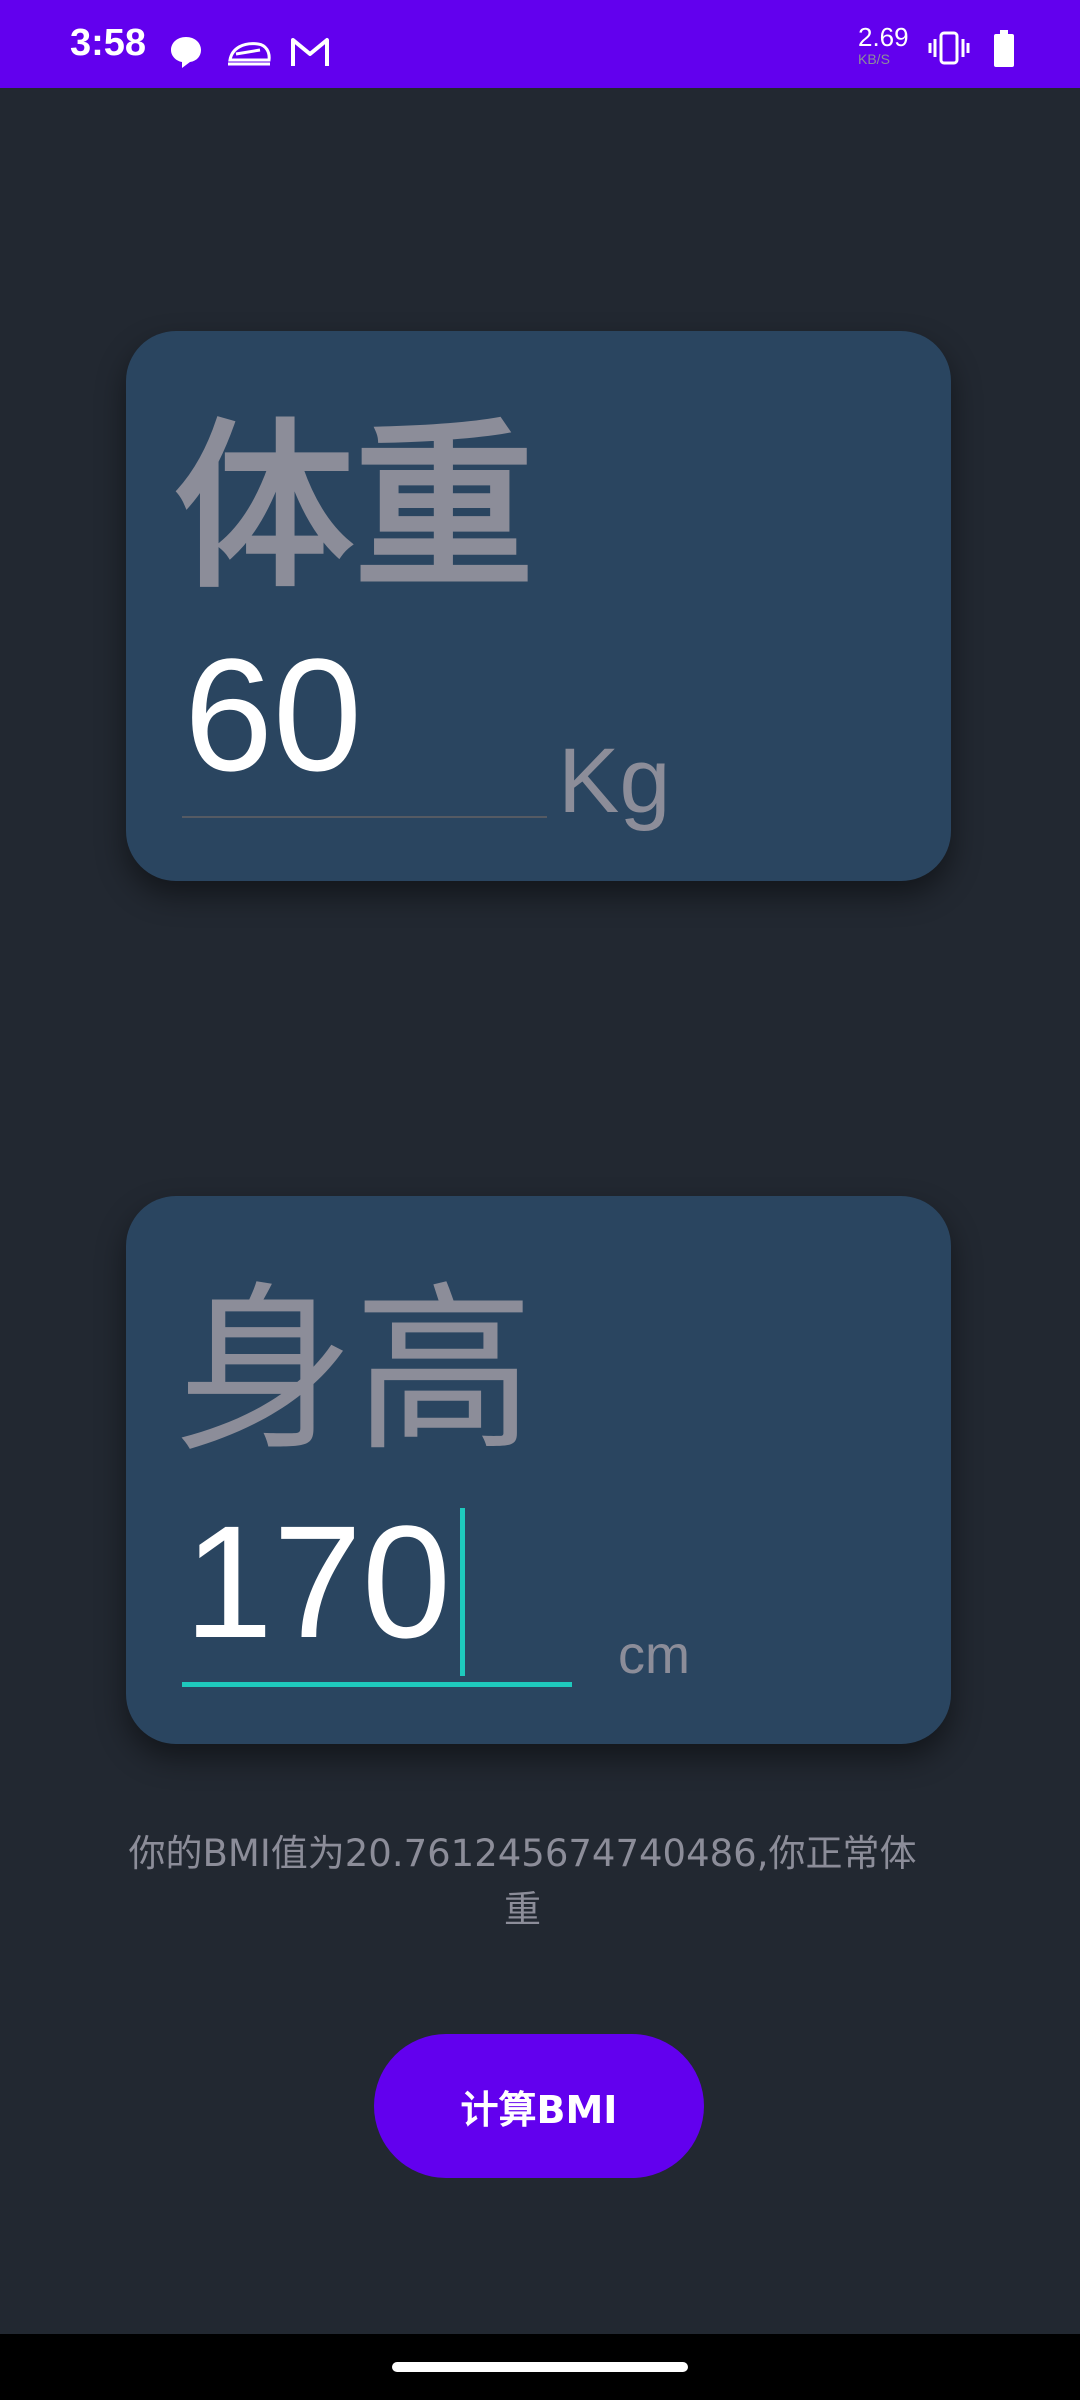 The width and height of the screenshot is (1080, 2400). Describe the element at coordinates (249, 54) in the screenshot. I see `train-icon` at that location.